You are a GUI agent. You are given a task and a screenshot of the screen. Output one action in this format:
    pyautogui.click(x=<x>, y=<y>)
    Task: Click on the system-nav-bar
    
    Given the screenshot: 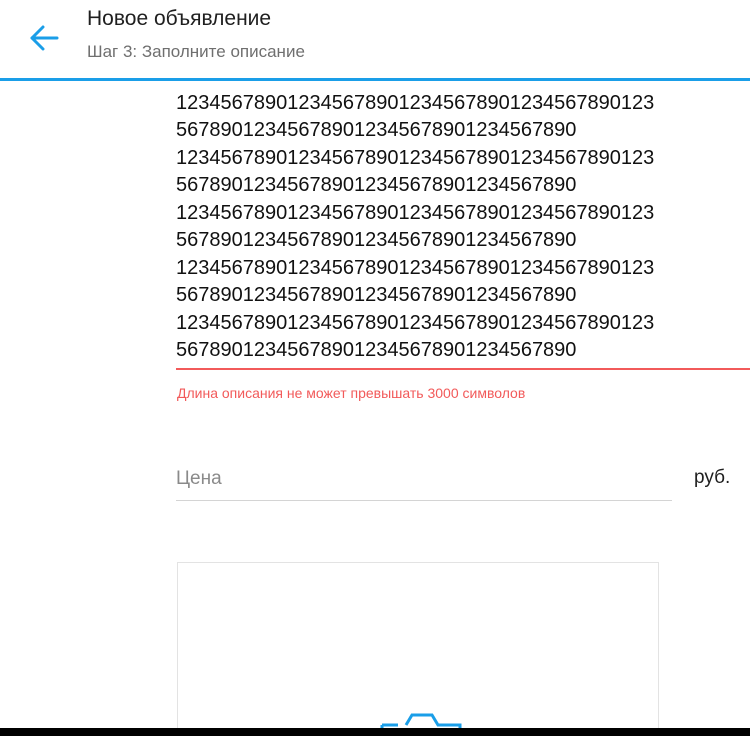 What is the action you would take?
    pyautogui.click(x=375, y=732)
    